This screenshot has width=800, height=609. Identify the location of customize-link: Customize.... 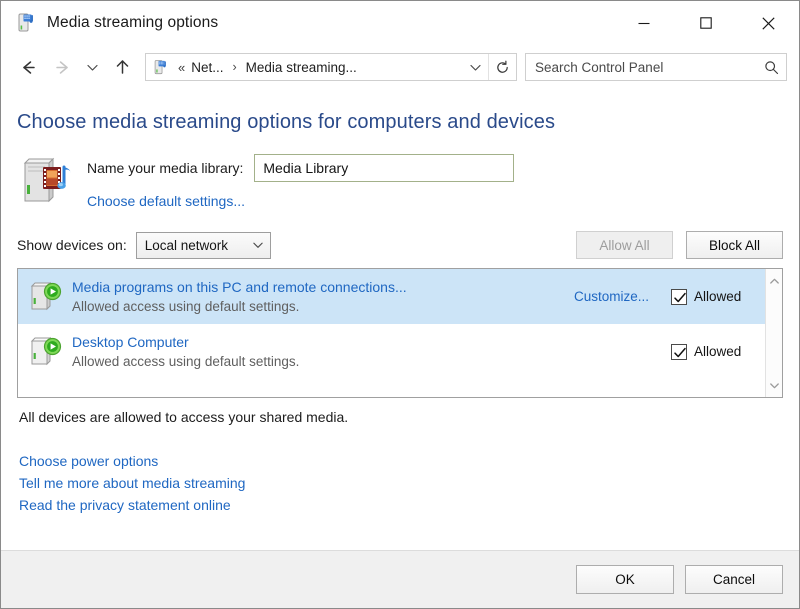
(611, 296).